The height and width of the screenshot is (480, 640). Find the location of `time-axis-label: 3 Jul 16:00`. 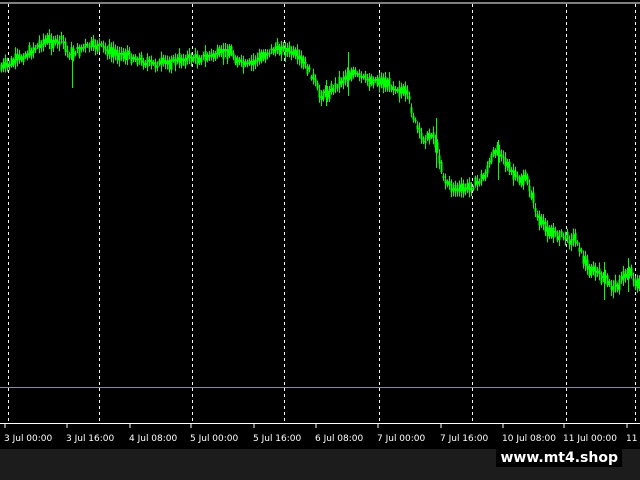

time-axis-label: 3 Jul 16:00 is located at coordinates (90, 439).